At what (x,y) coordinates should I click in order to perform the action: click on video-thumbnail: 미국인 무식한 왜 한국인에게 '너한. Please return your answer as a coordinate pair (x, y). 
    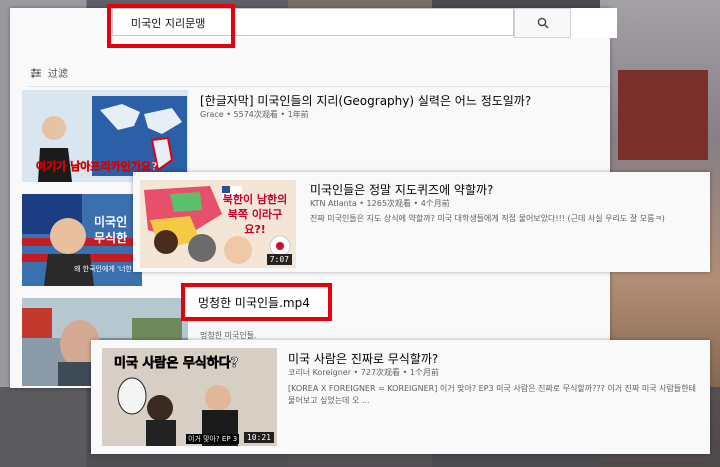
    Looking at the image, I should click on (82, 240).